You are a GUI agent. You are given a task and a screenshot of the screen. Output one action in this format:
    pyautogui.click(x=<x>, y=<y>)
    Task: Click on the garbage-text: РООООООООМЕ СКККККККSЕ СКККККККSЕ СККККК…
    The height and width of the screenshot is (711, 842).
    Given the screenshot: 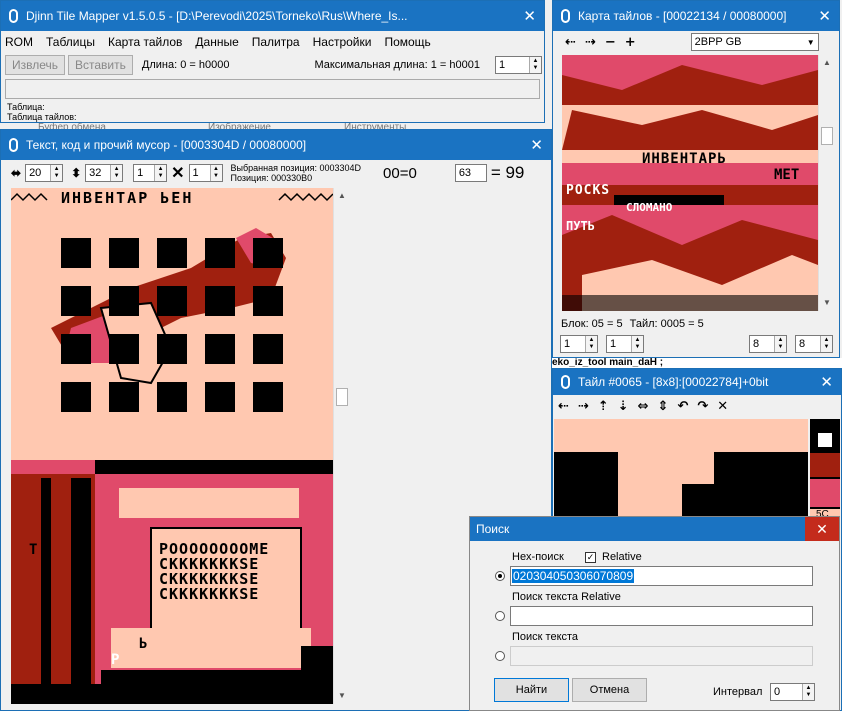 What is the action you would take?
    pyautogui.click(x=214, y=571)
    